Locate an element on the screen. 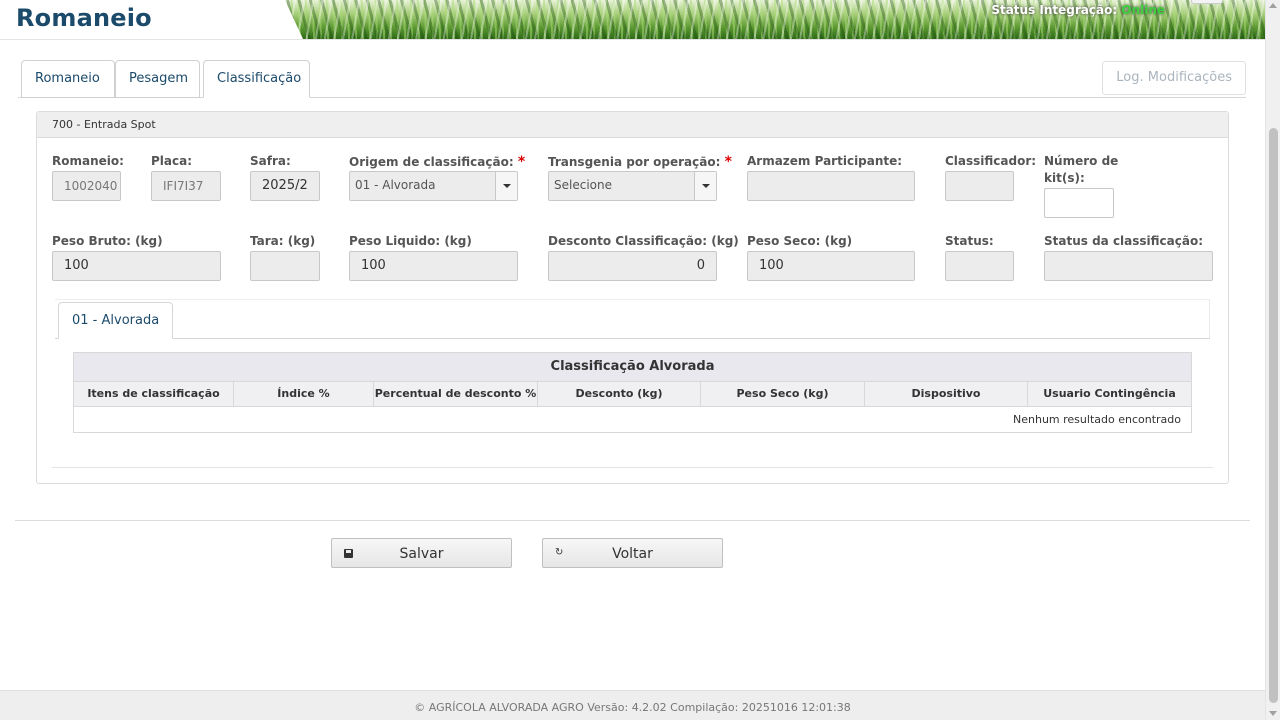 Image resolution: width=1280 pixels, height=720 pixels. column-header-percentual-desconto: Percentual de desconto % is located at coordinates (456, 394).